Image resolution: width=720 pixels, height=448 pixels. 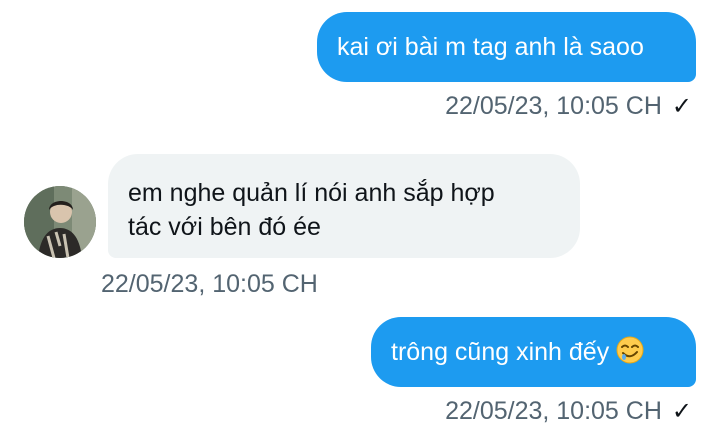 I want to click on message-text-line: tác với bên đó ée, so click(x=224, y=227).